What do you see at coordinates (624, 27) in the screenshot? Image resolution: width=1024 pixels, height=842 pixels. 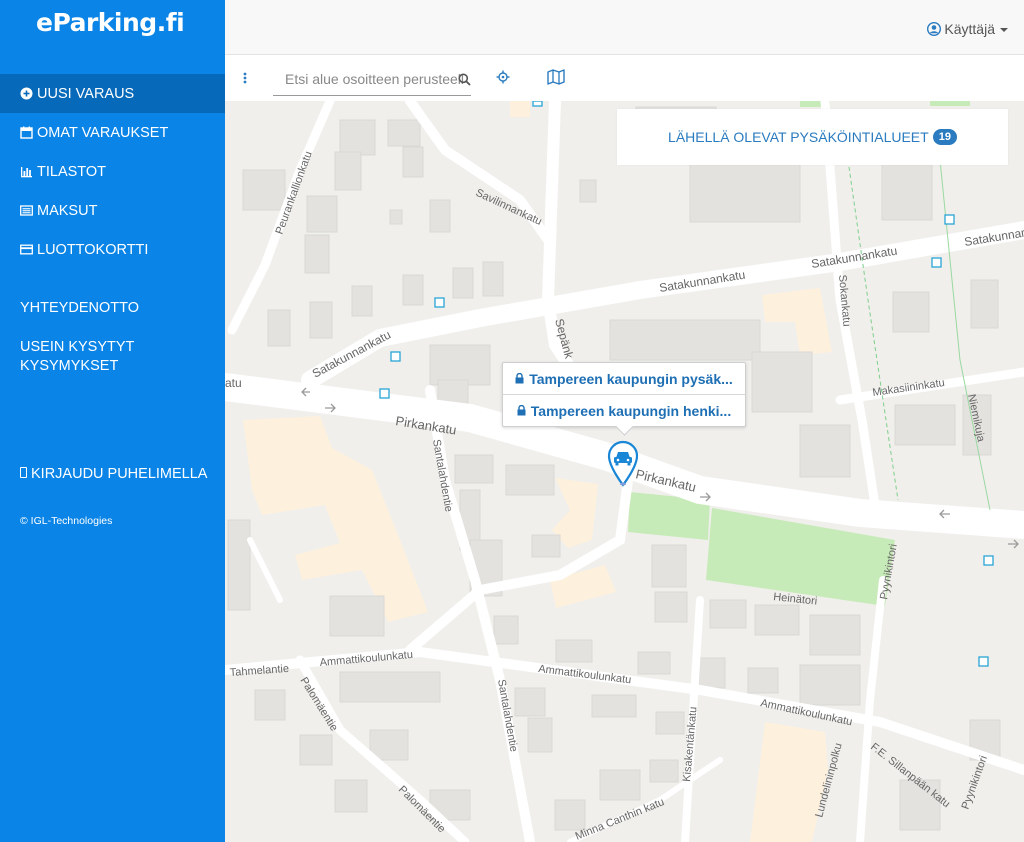 I see `top-bar: Käyttäjä` at bounding box center [624, 27].